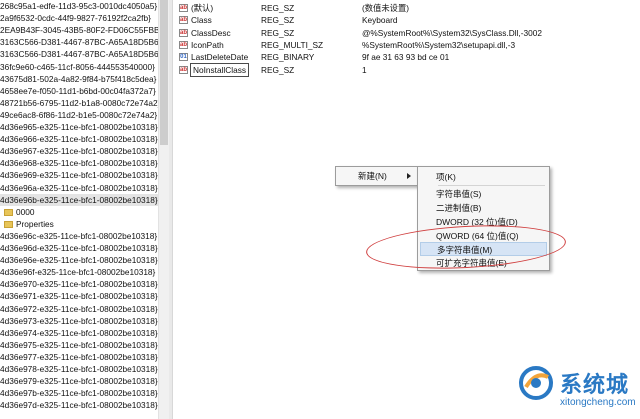 This screenshot has height=419, width=640. I want to click on value-name-edit-field: NoInstallClass, so click(220, 69).